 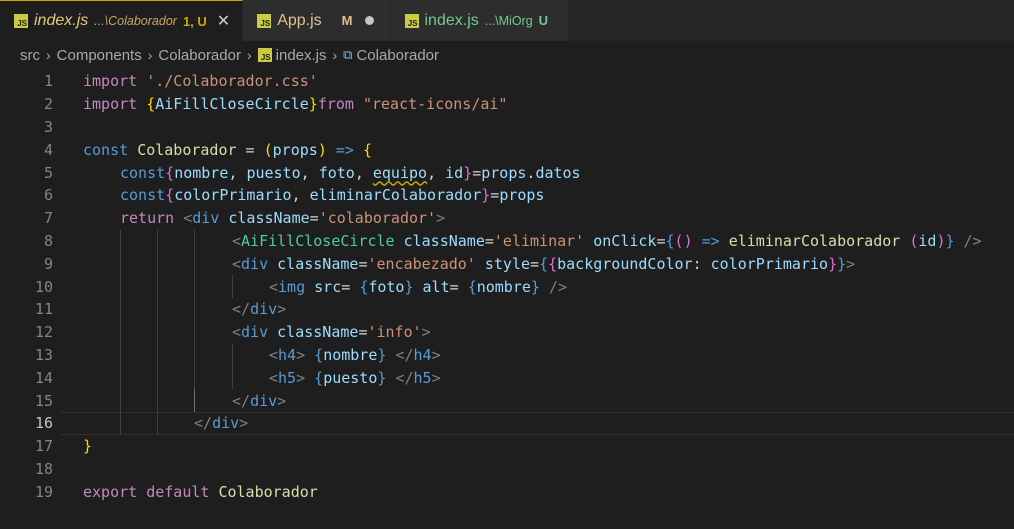 I want to click on token: :, so click(x=701, y=263).